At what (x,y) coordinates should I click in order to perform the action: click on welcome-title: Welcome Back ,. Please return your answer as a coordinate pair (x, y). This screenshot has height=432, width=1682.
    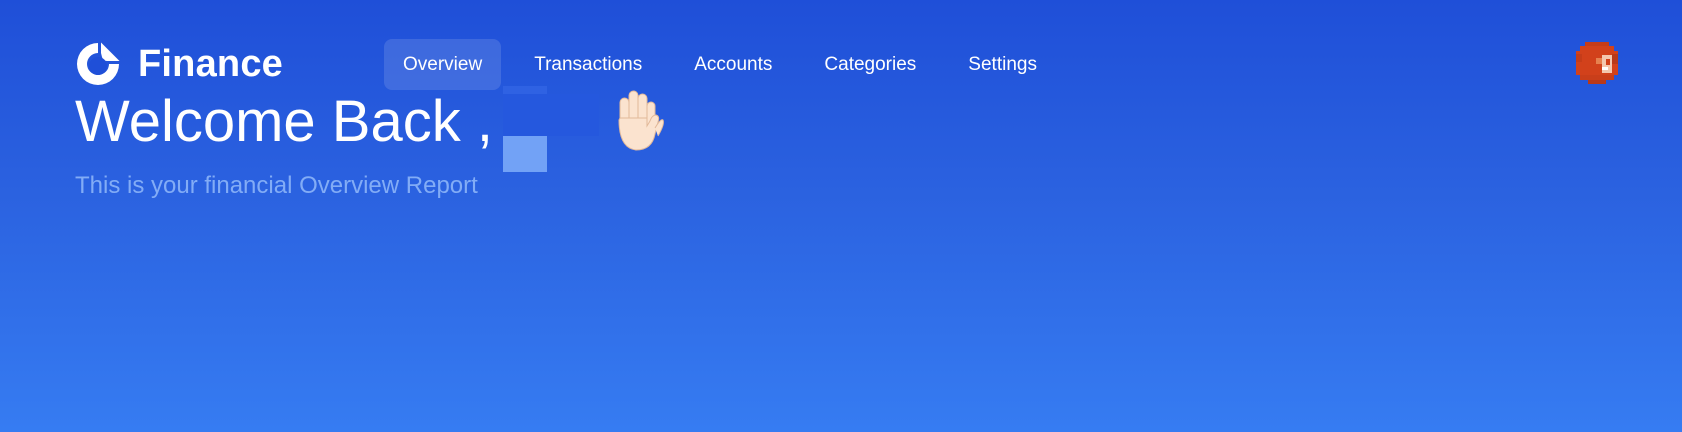
    Looking at the image, I should click on (284, 121).